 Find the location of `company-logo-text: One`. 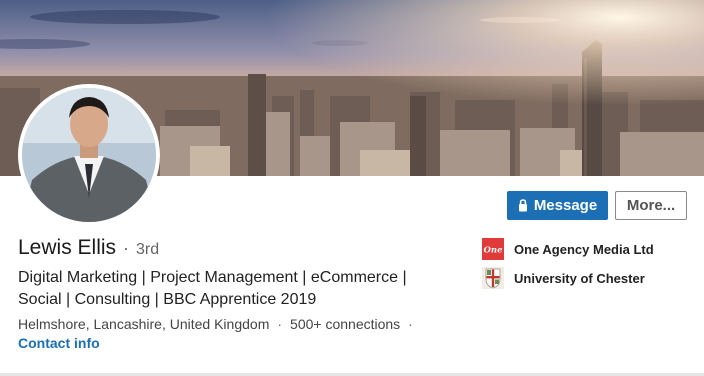

company-logo-text: One is located at coordinates (494, 251).